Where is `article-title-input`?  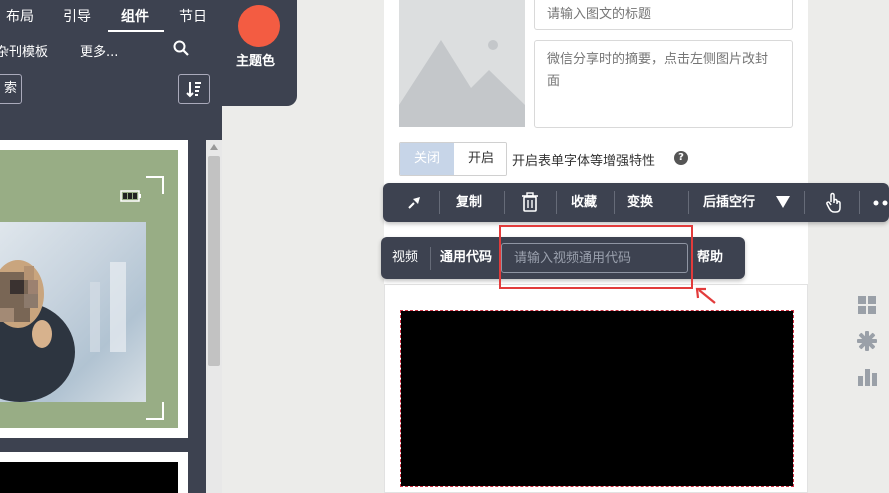 article-title-input is located at coordinates (663, 15).